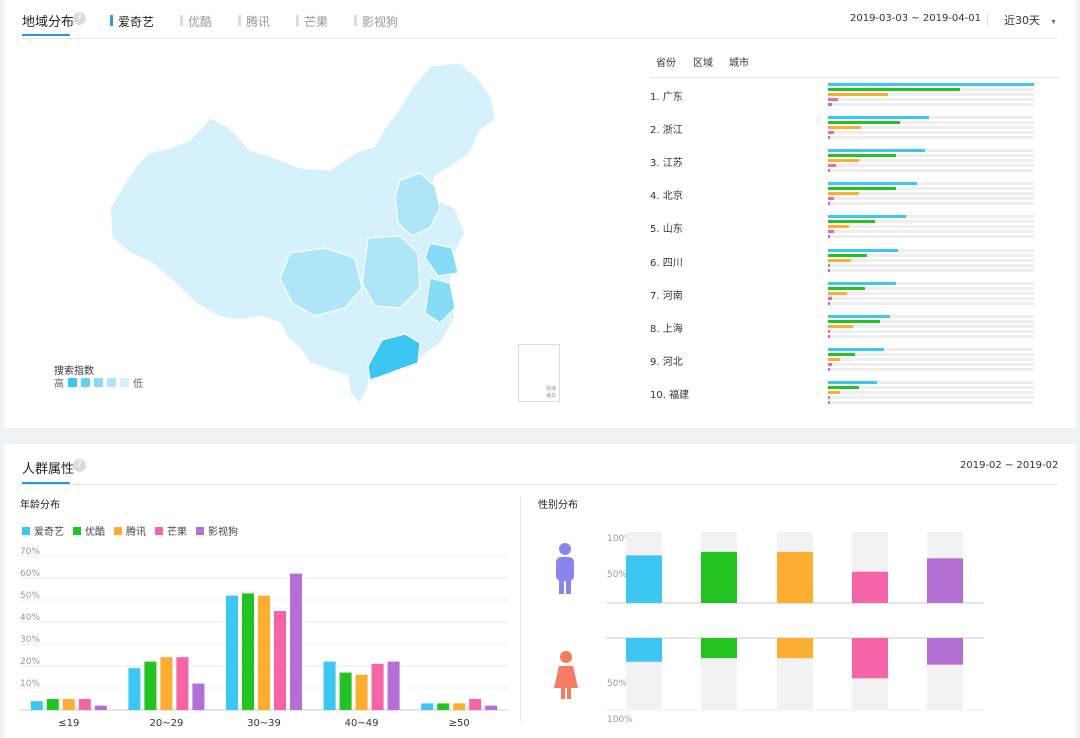 This screenshot has width=1080, height=738. What do you see at coordinates (30, 552) in the screenshot?
I see `y-tick-label: 70%` at bounding box center [30, 552].